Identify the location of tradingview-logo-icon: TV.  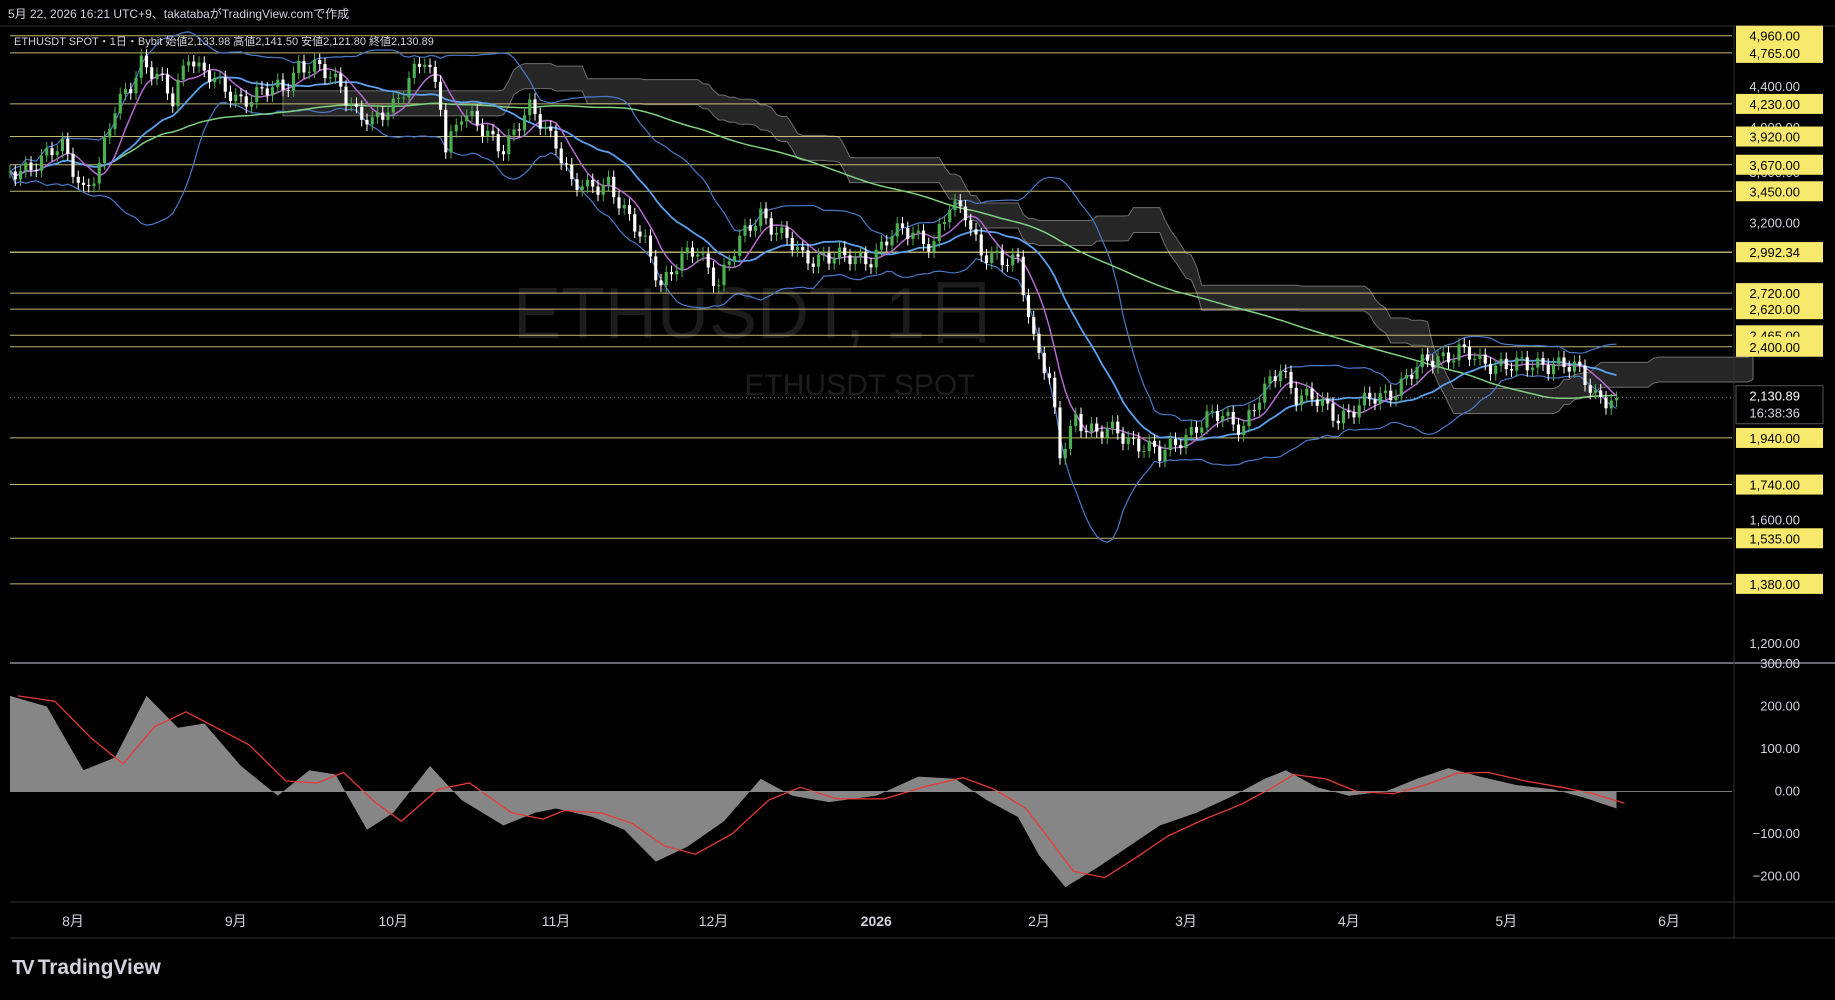
(23, 967).